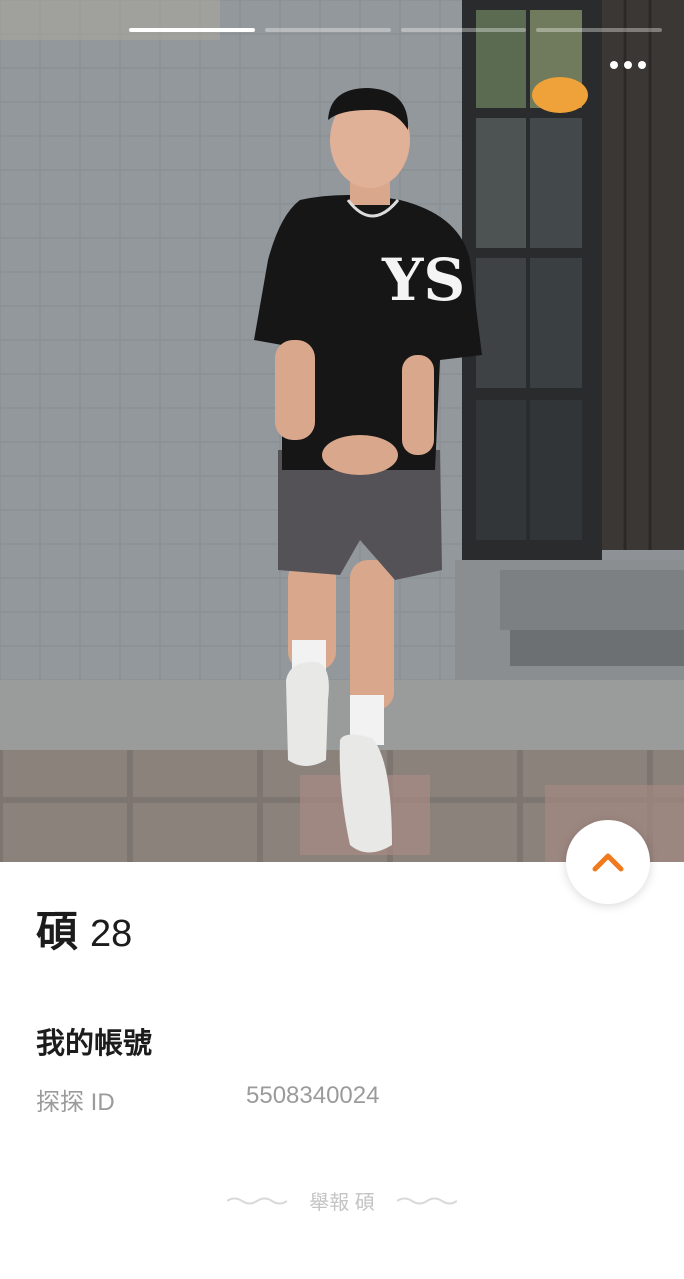  What do you see at coordinates (111, 934) in the screenshot?
I see `profile-age: 28` at bounding box center [111, 934].